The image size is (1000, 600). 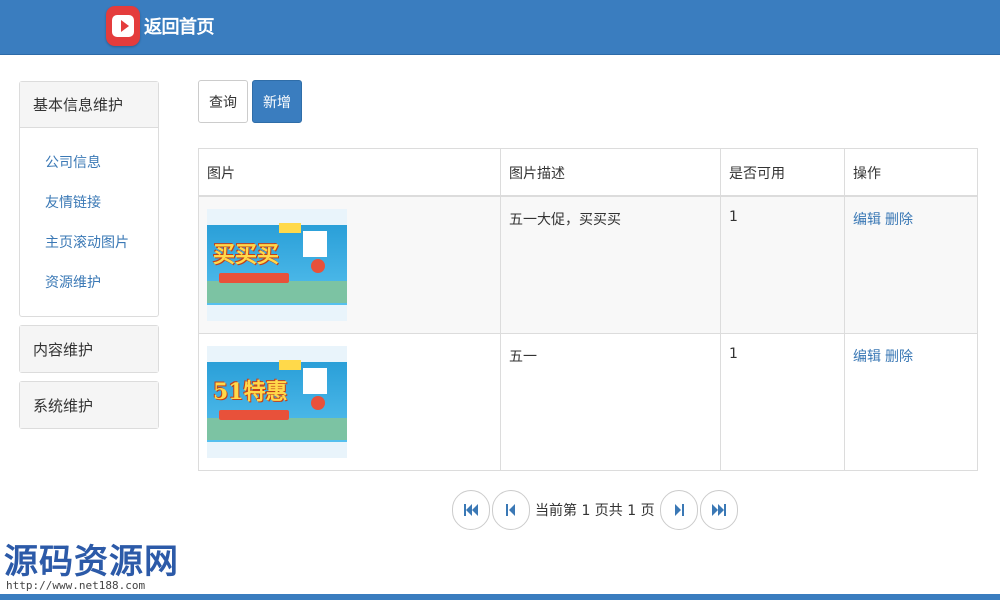 I want to click on description-cell: 五一大促，买买买, so click(x=610, y=264).